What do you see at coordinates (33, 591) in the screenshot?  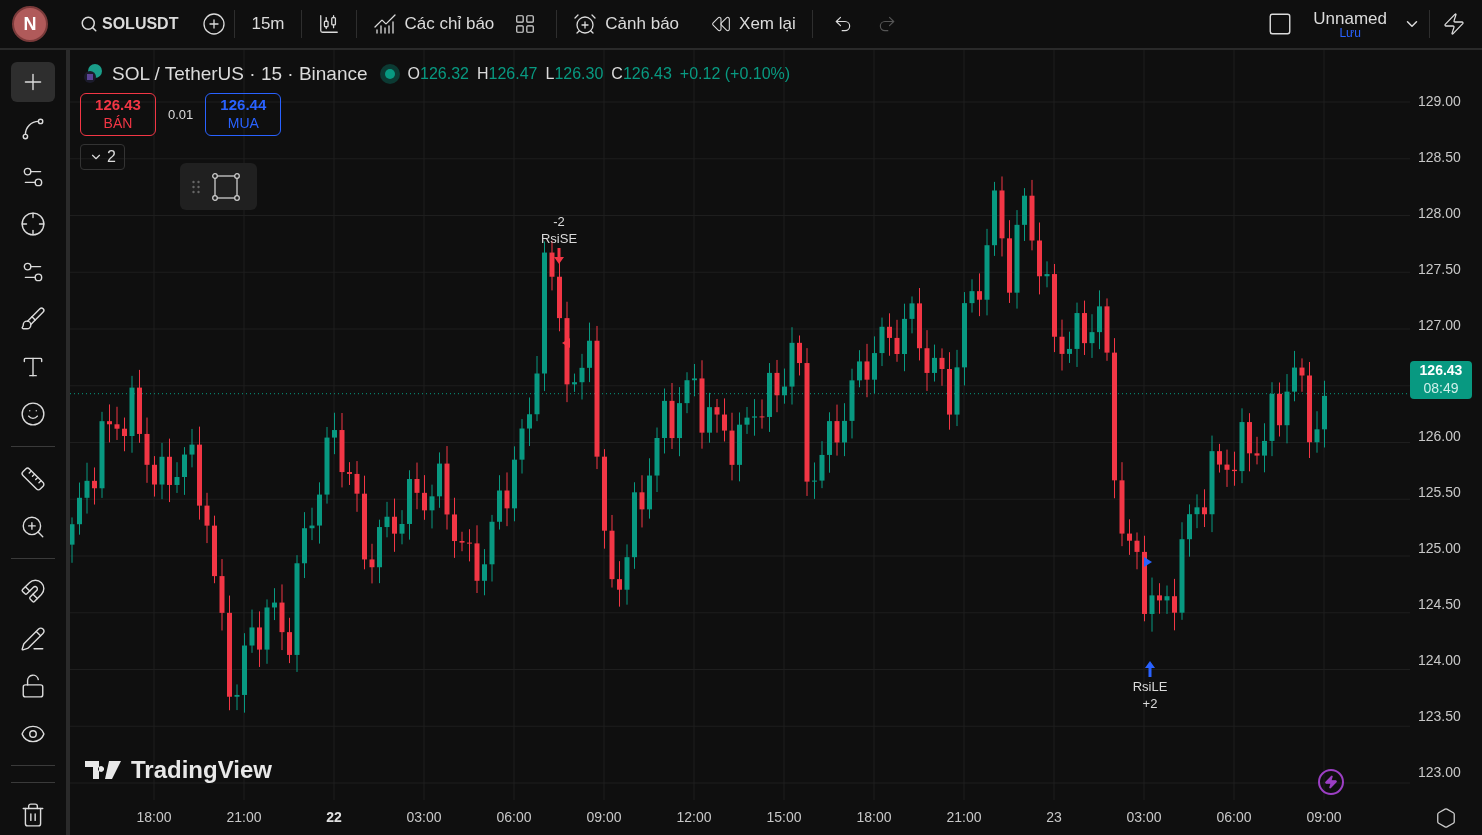 I see `magnet-icon` at bounding box center [33, 591].